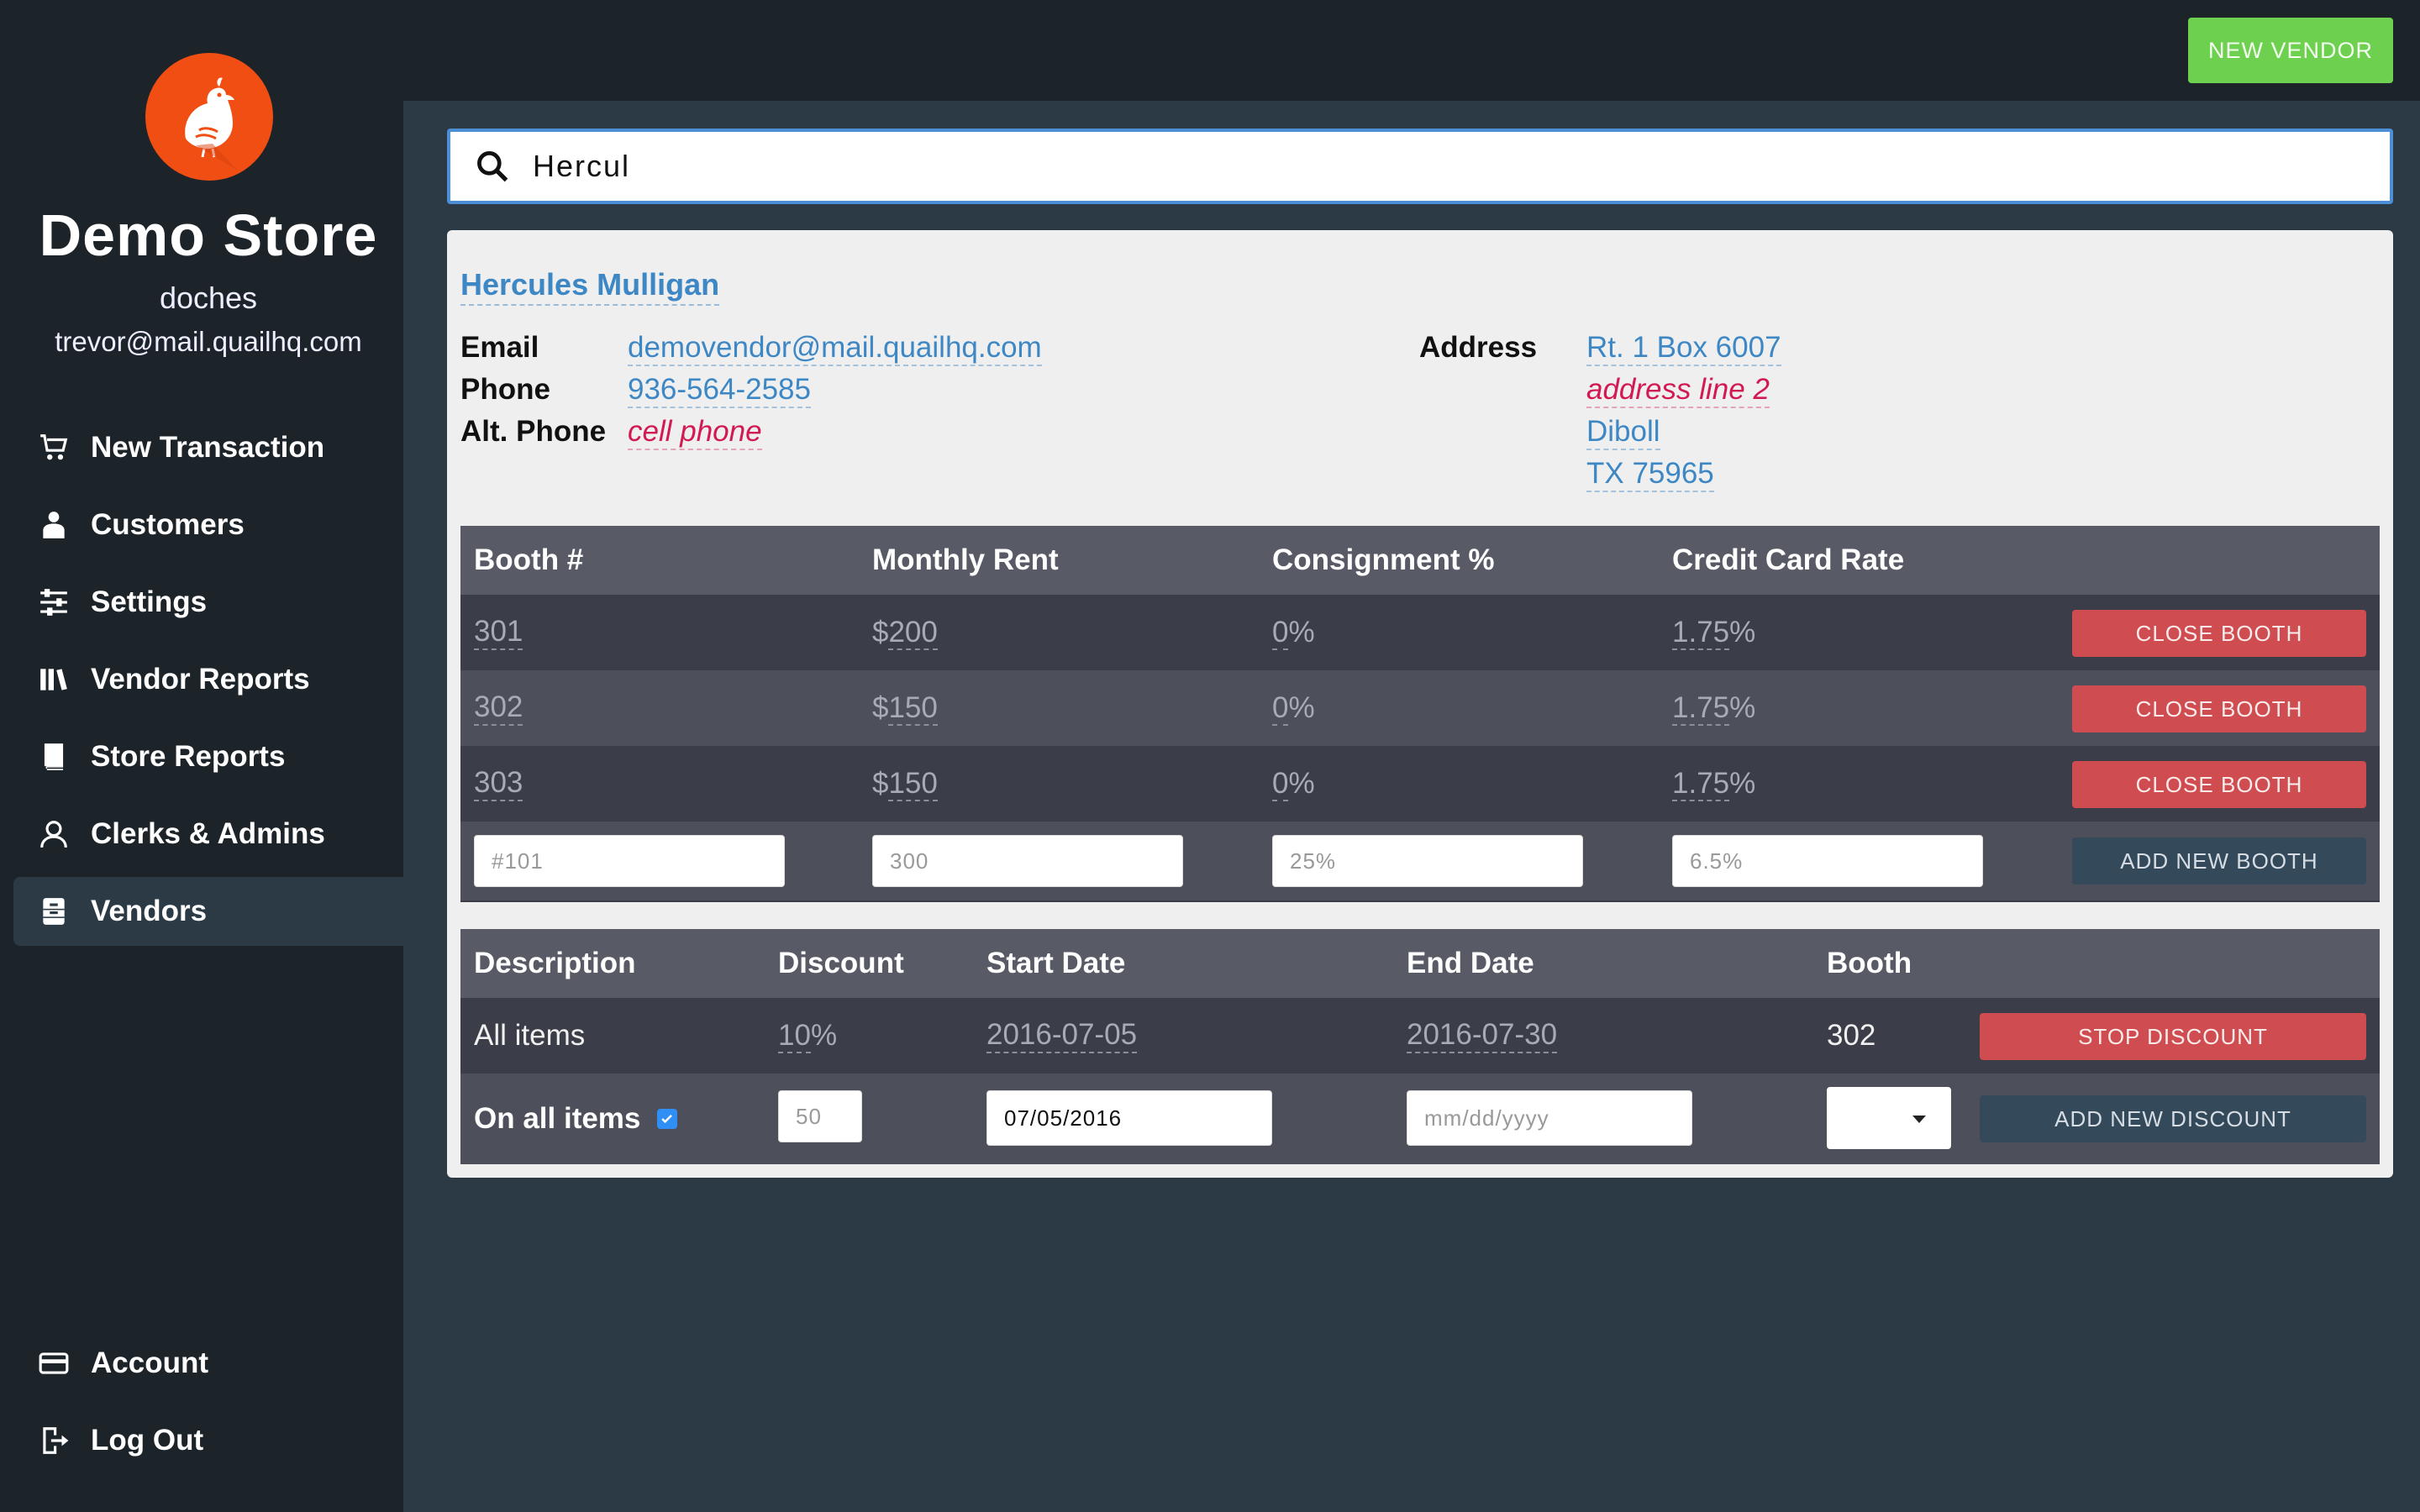 The image size is (2420, 1512). I want to click on header-consignment: Consignment %, so click(1383, 559).